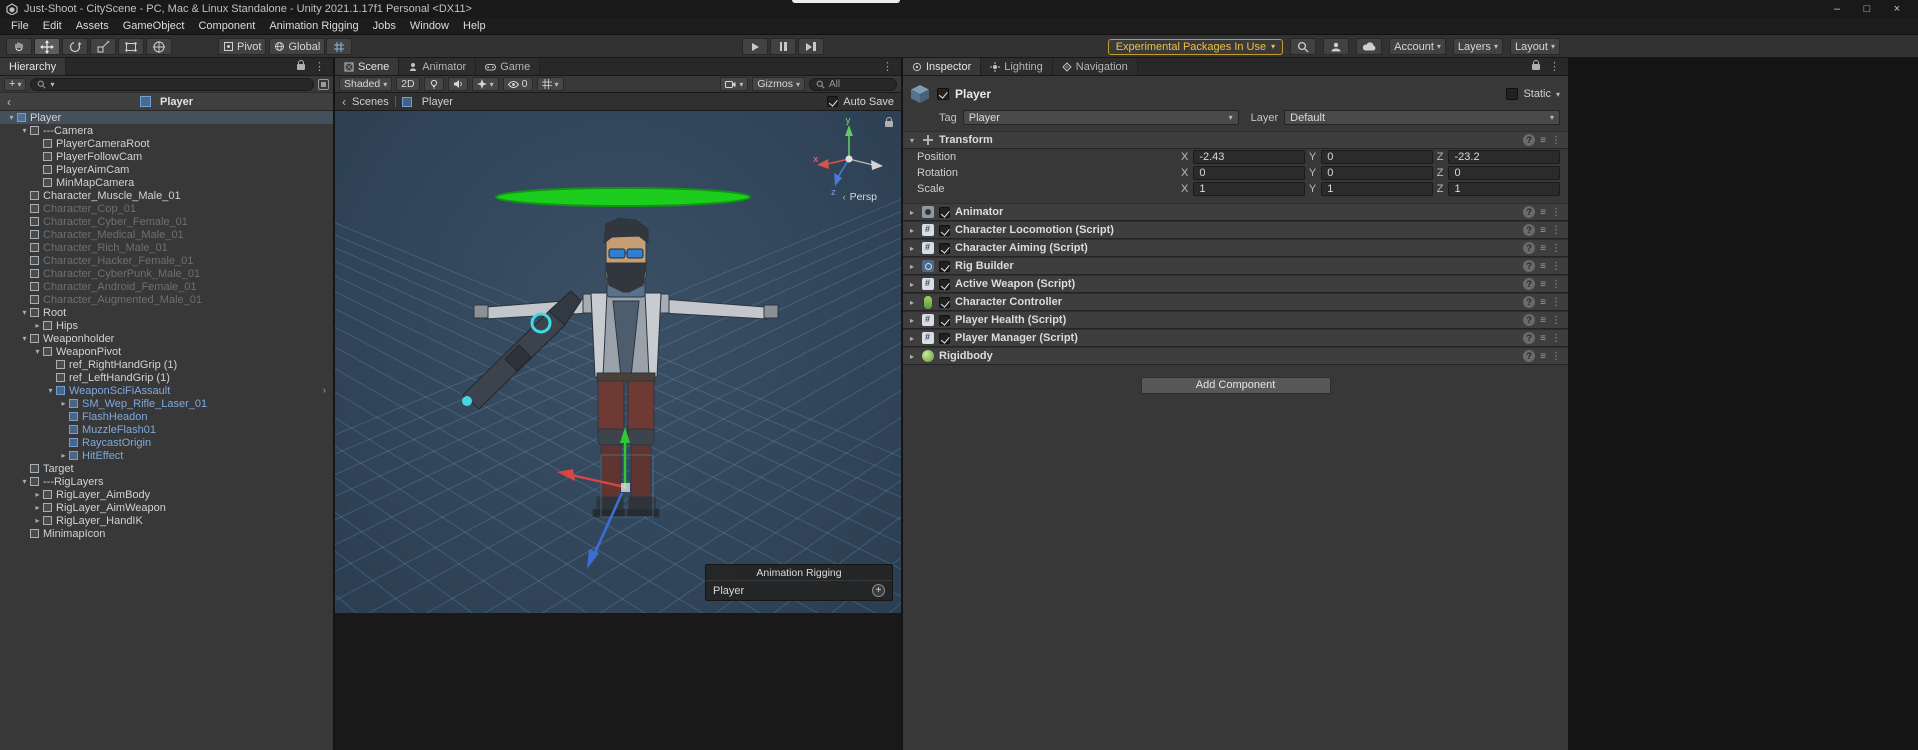 This screenshot has height=750, width=1918. Describe the element at coordinates (166, 468) in the screenshot. I see `hierarchy-row-target: Target` at that location.